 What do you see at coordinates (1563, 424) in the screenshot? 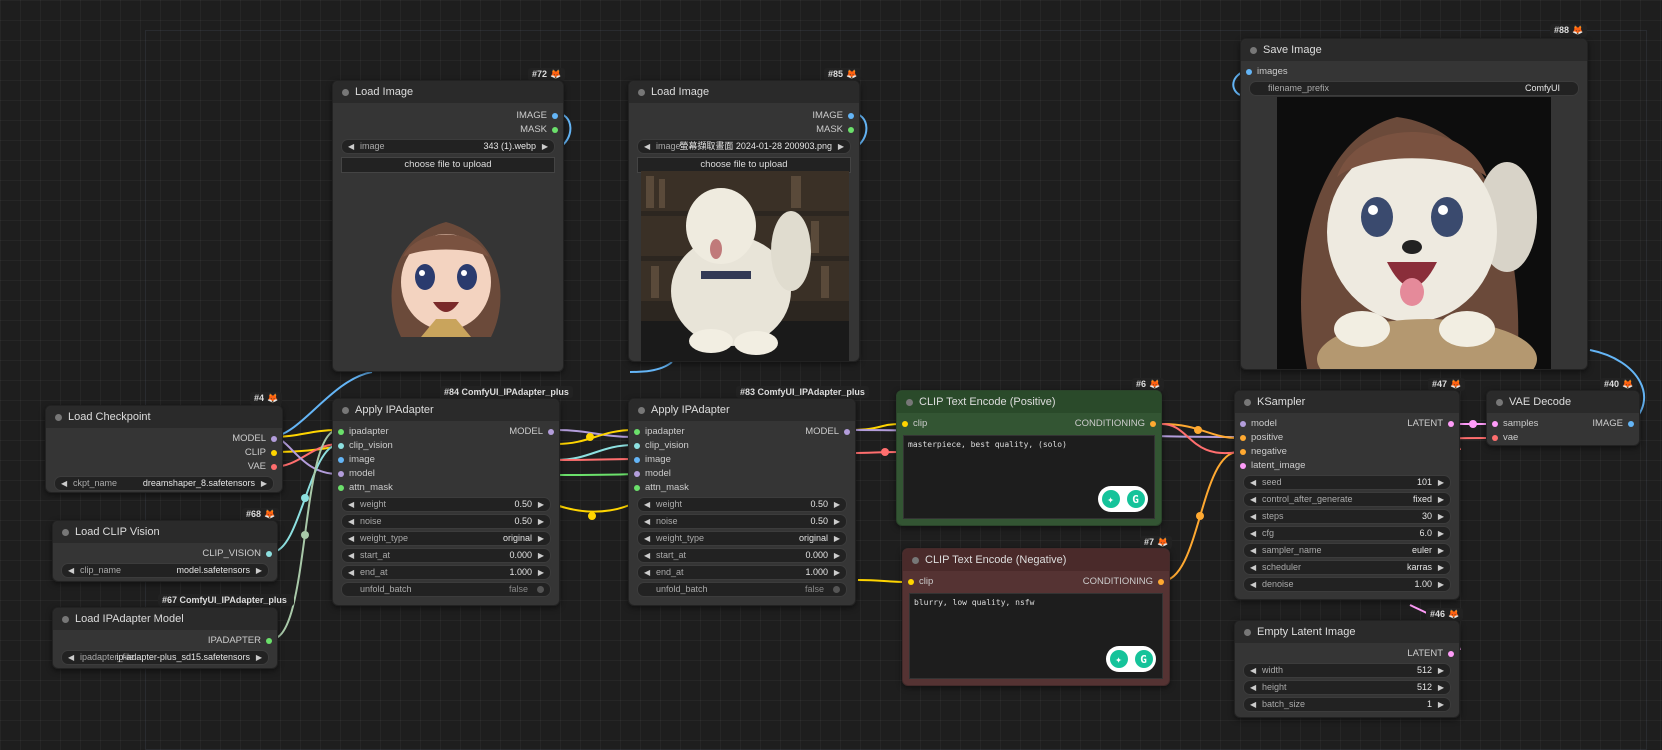
I see `input-samples: samples IMAGE` at bounding box center [1563, 424].